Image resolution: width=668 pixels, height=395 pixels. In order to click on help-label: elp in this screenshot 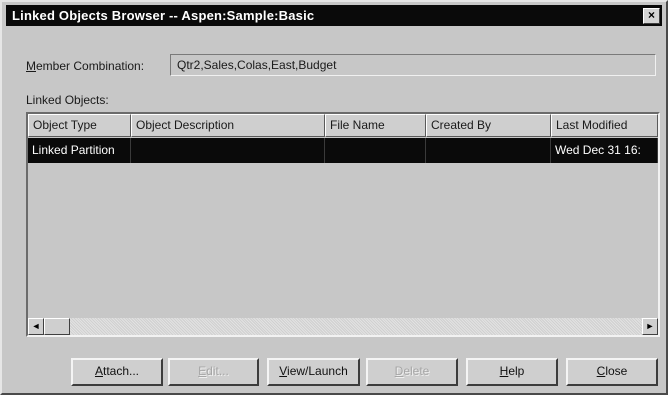, I will do `click(516, 371)`.